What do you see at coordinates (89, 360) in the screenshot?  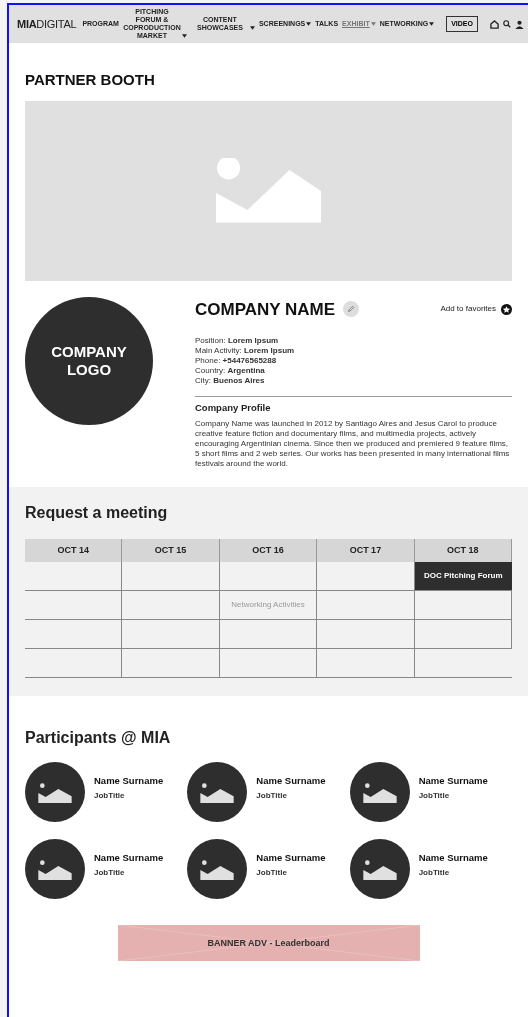 I see `logo-text: COMPANY LOGO` at bounding box center [89, 360].